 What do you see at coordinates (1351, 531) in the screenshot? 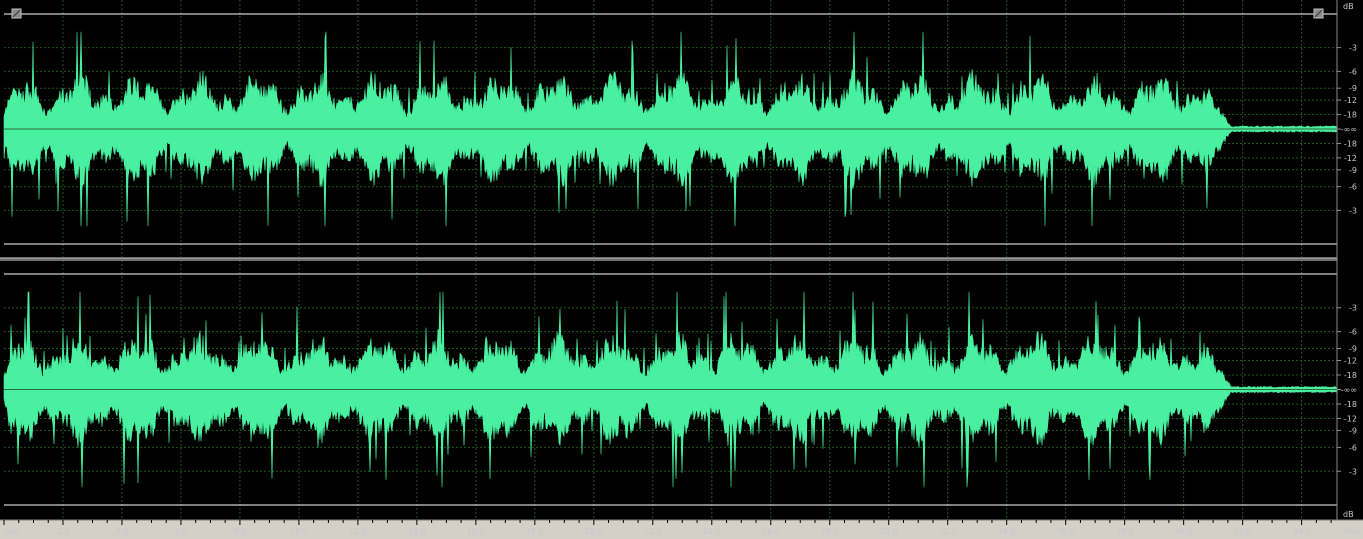
I see `time-unit-right: hms` at bounding box center [1351, 531].